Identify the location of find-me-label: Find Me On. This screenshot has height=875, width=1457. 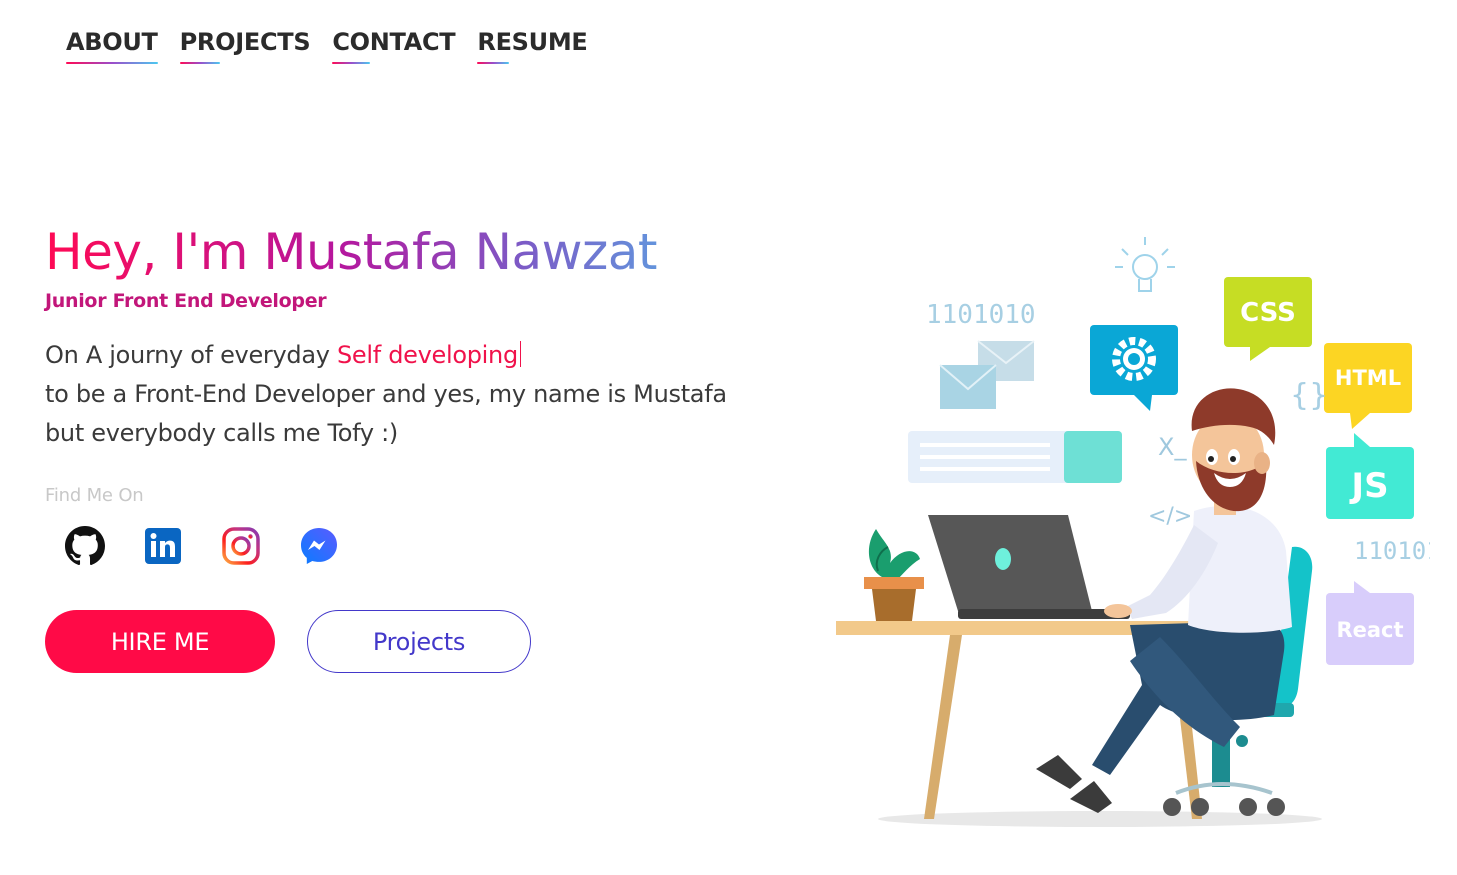
(94, 495).